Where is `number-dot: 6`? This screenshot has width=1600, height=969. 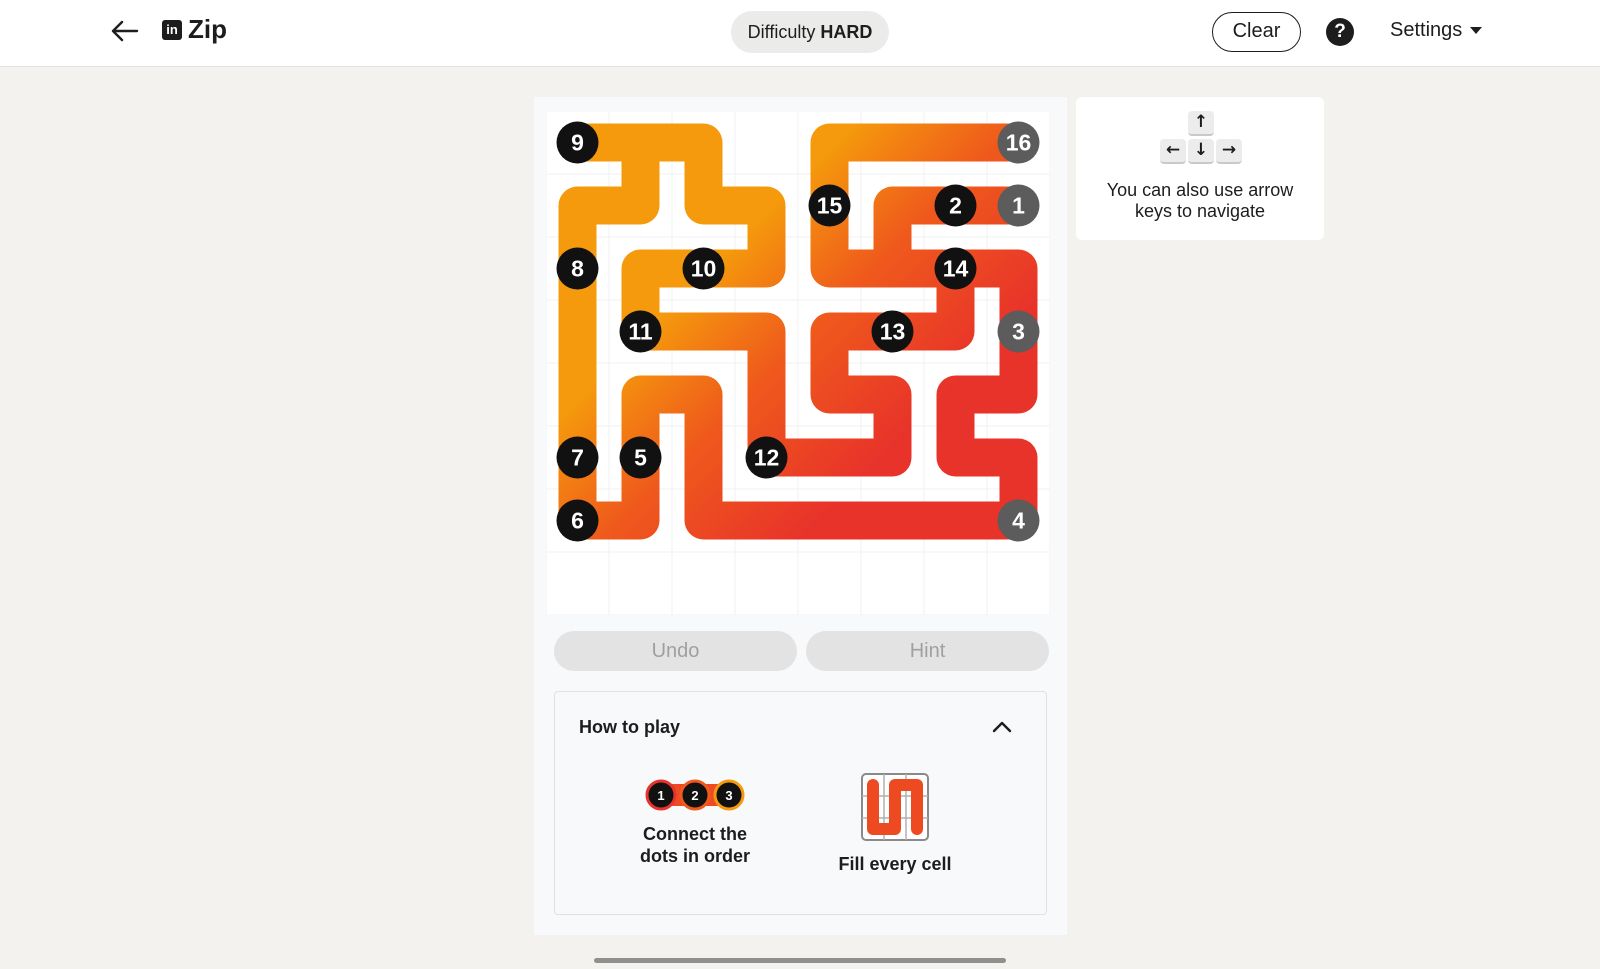
number-dot: 6 is located at coordinates (577, 520).